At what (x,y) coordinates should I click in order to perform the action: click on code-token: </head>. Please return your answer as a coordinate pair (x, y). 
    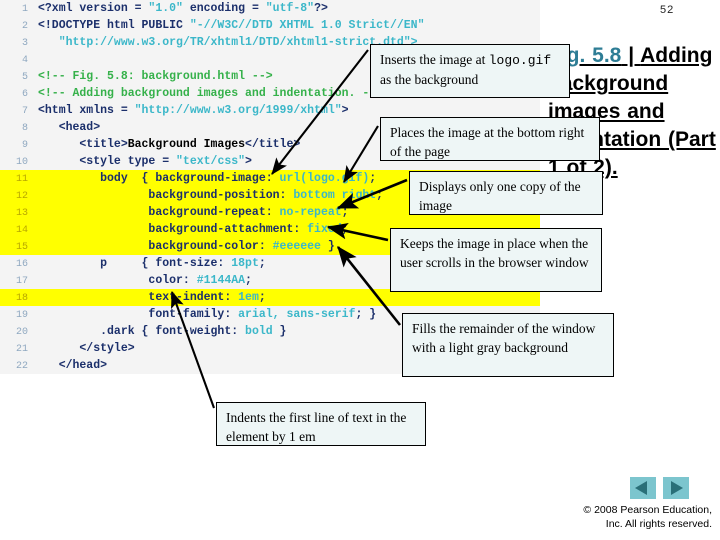
    Looking at the image, I should click on (73, 365).